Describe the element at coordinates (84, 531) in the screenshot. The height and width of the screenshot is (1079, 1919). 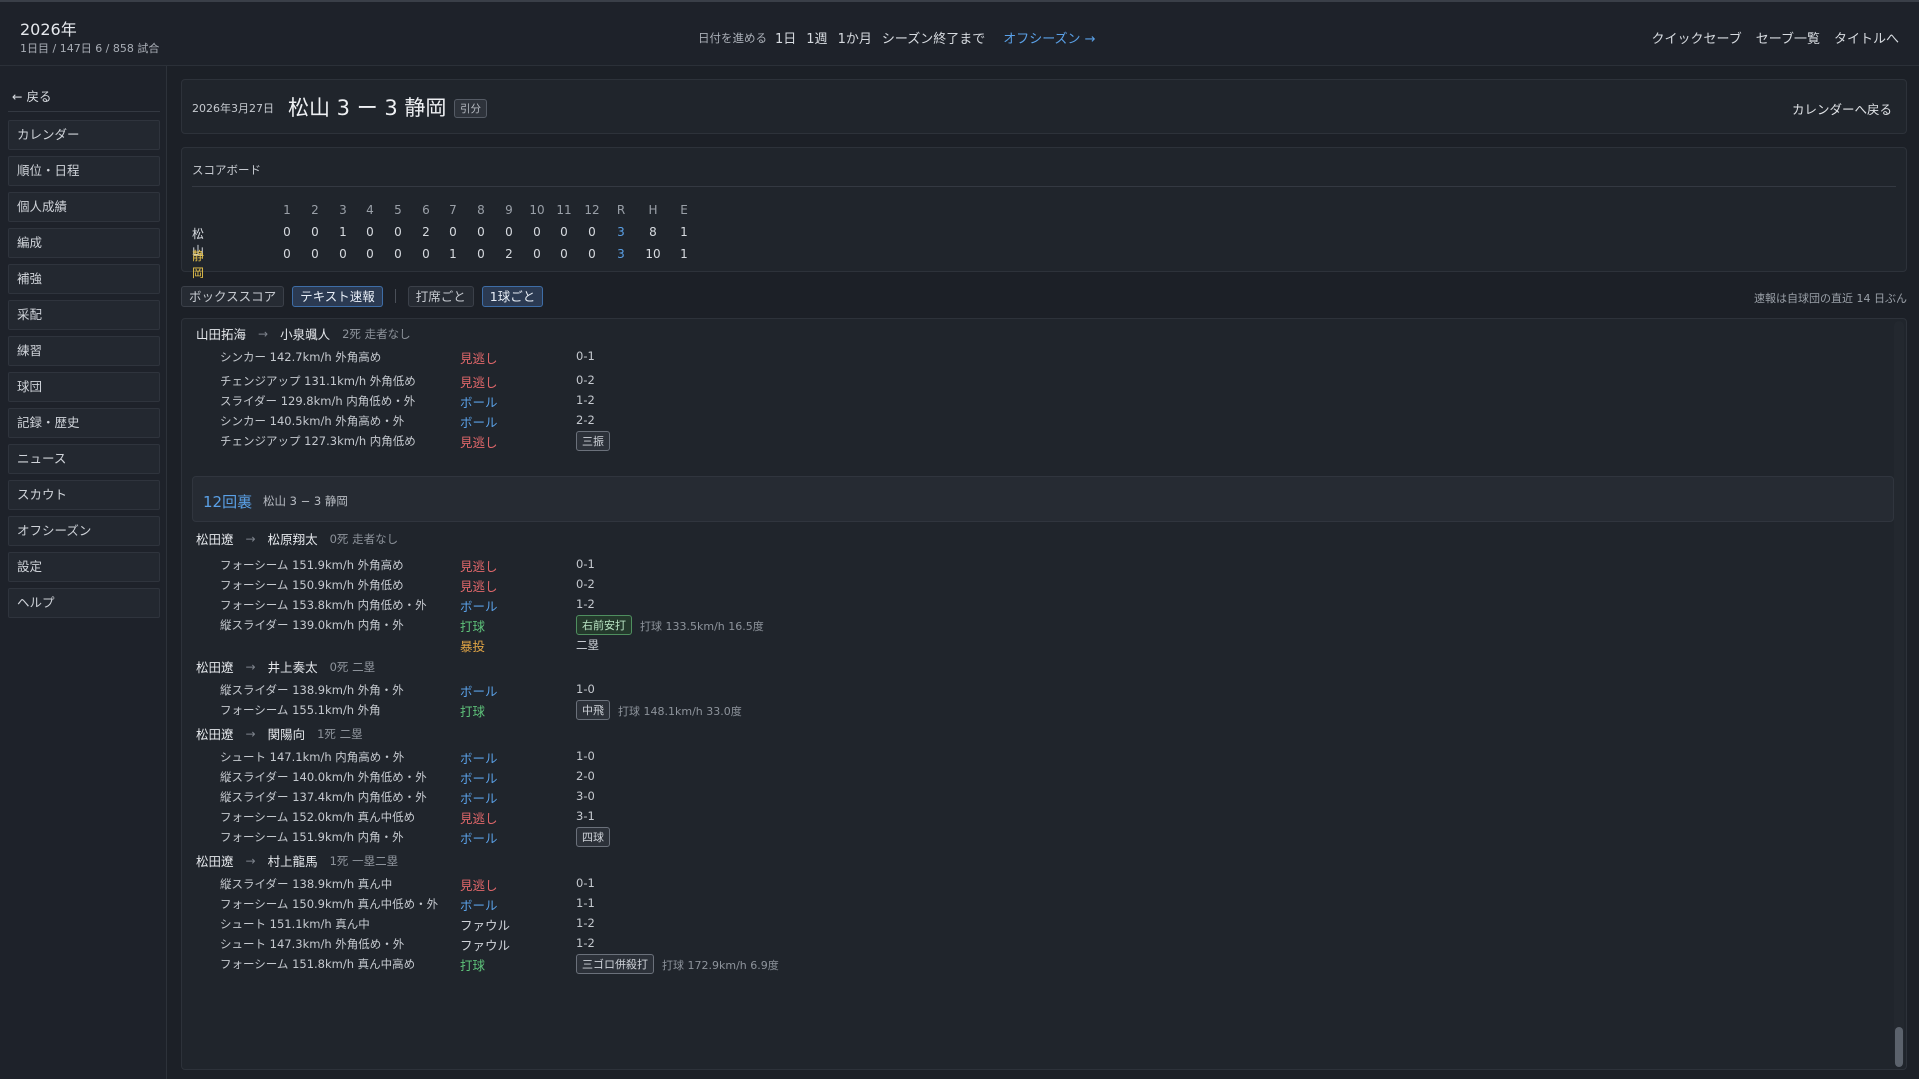
I see `sidebar-item-offseason: オフシーズン` at that location.